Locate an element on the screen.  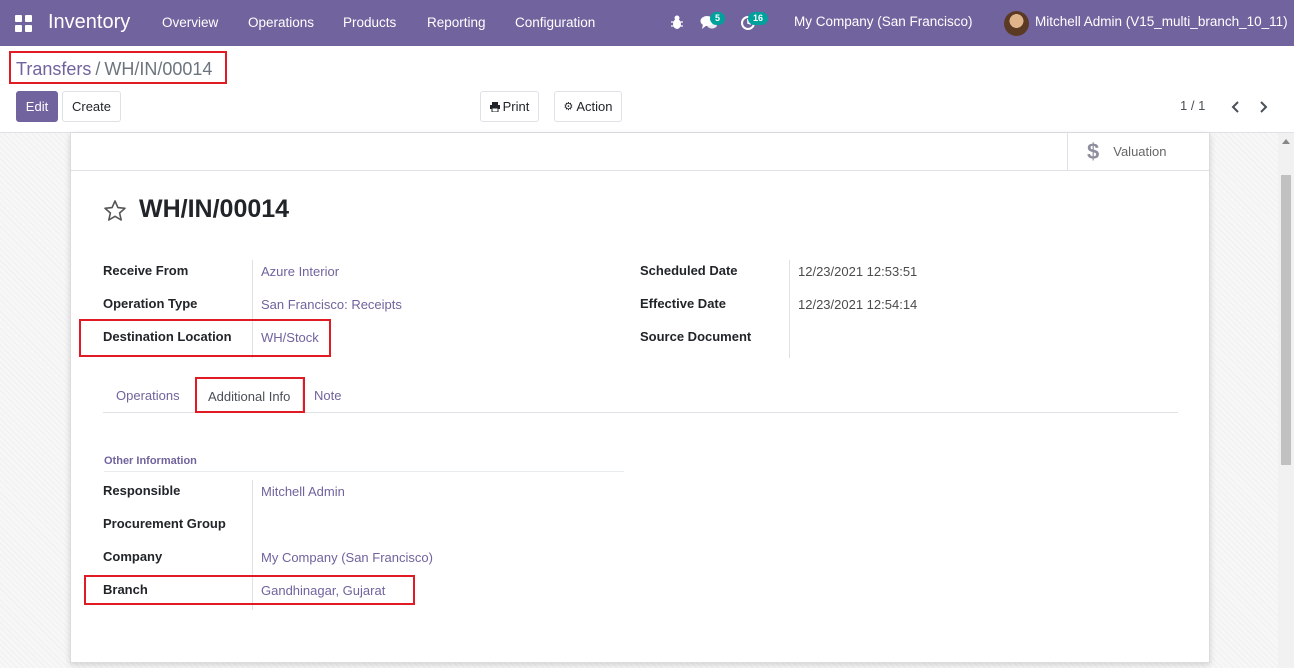
smart-button-box: $ Valuation is located at coordinates (640, 152).